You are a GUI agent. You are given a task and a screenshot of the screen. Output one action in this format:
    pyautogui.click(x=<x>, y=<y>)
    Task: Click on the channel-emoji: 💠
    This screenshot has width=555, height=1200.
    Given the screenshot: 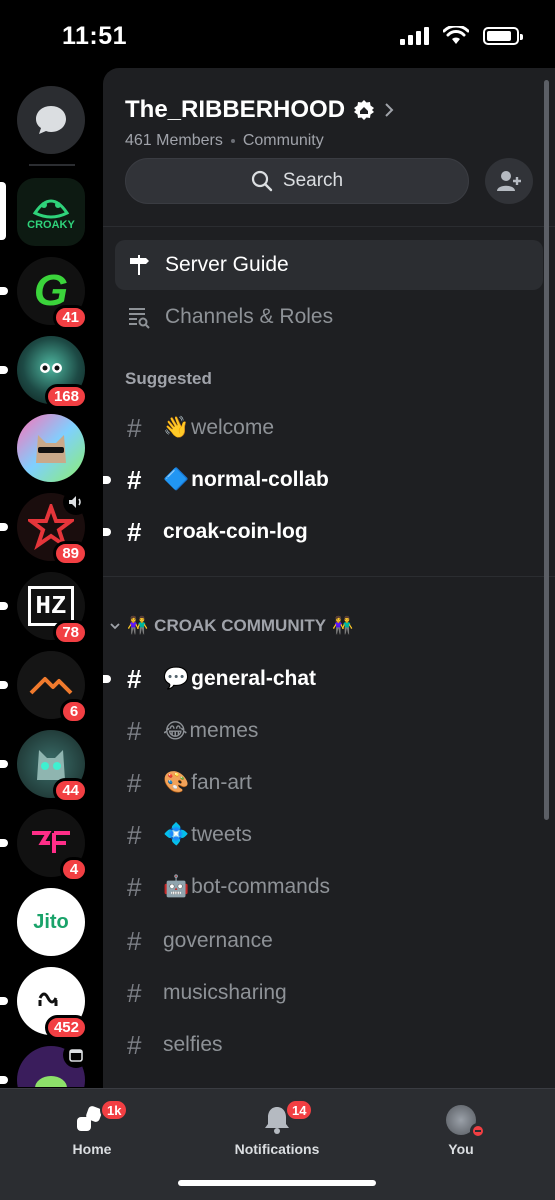 What is the action you would take?
    pyautogui.click(x=176, y=834)
    